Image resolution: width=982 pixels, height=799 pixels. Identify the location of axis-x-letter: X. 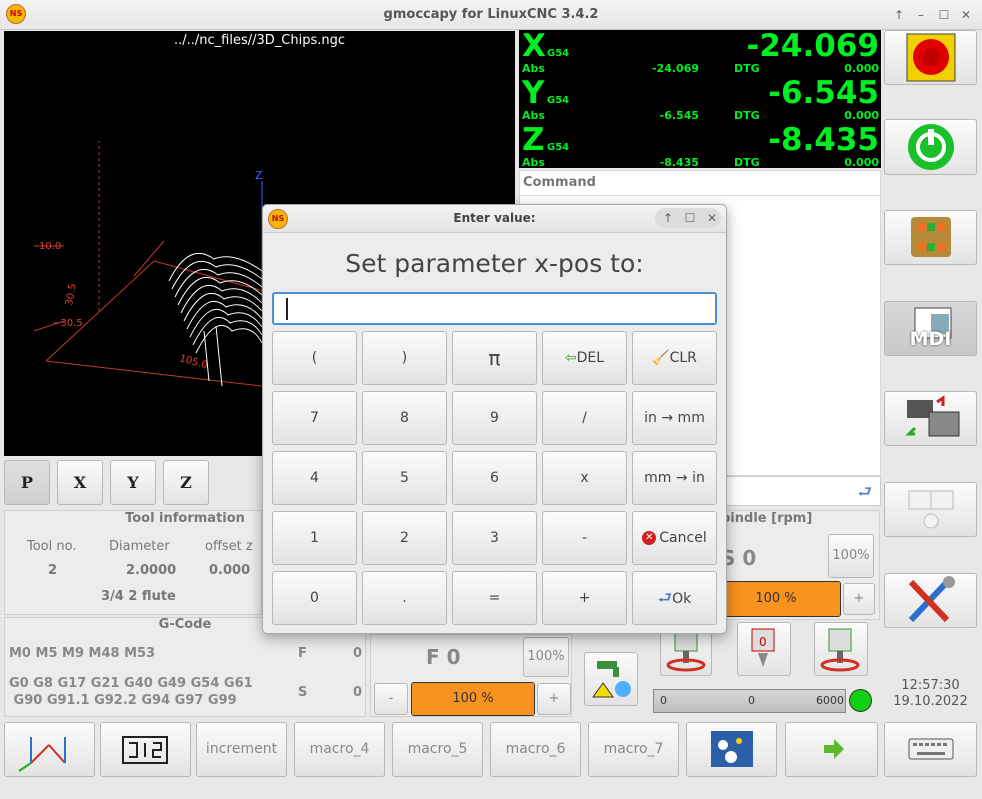
(534, 46).